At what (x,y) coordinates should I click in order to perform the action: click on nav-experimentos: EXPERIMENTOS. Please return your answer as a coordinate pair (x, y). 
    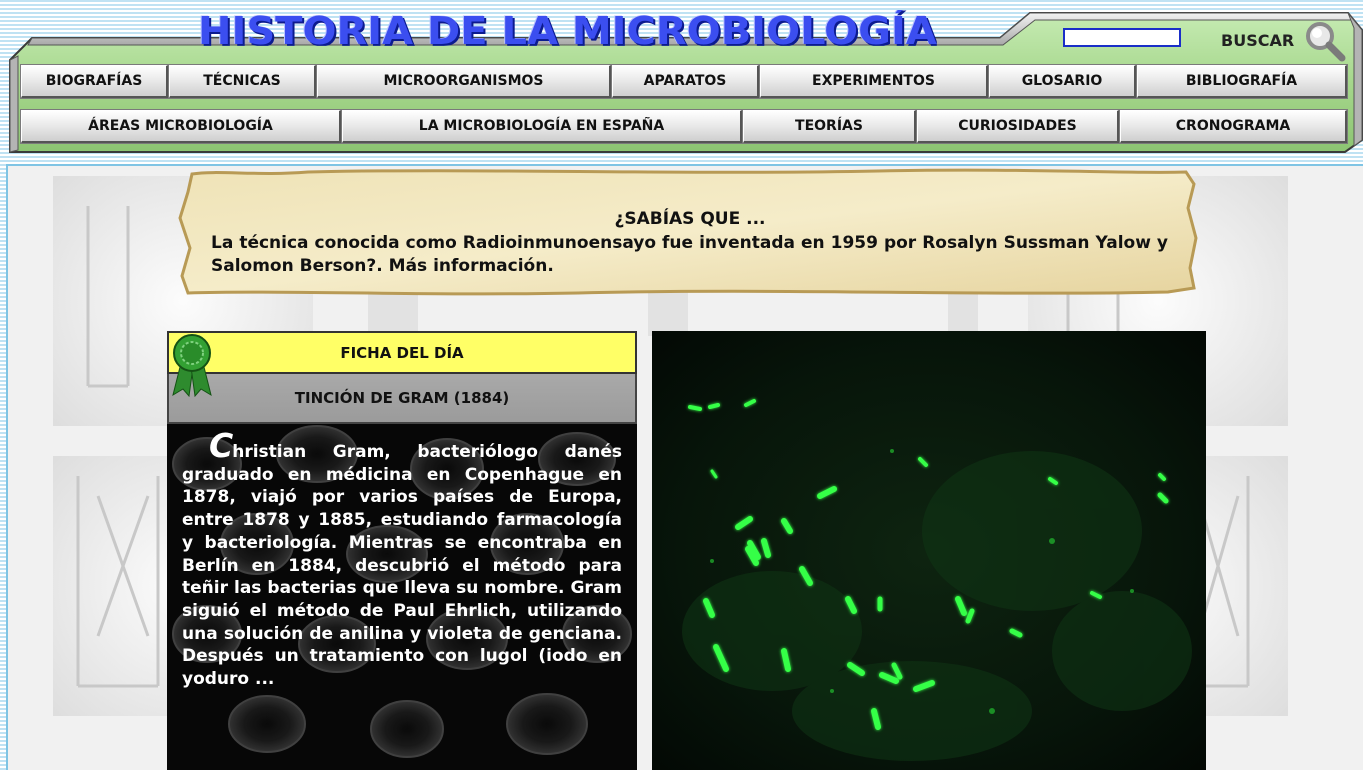
    Looking at the image, I should click on (874, 81).